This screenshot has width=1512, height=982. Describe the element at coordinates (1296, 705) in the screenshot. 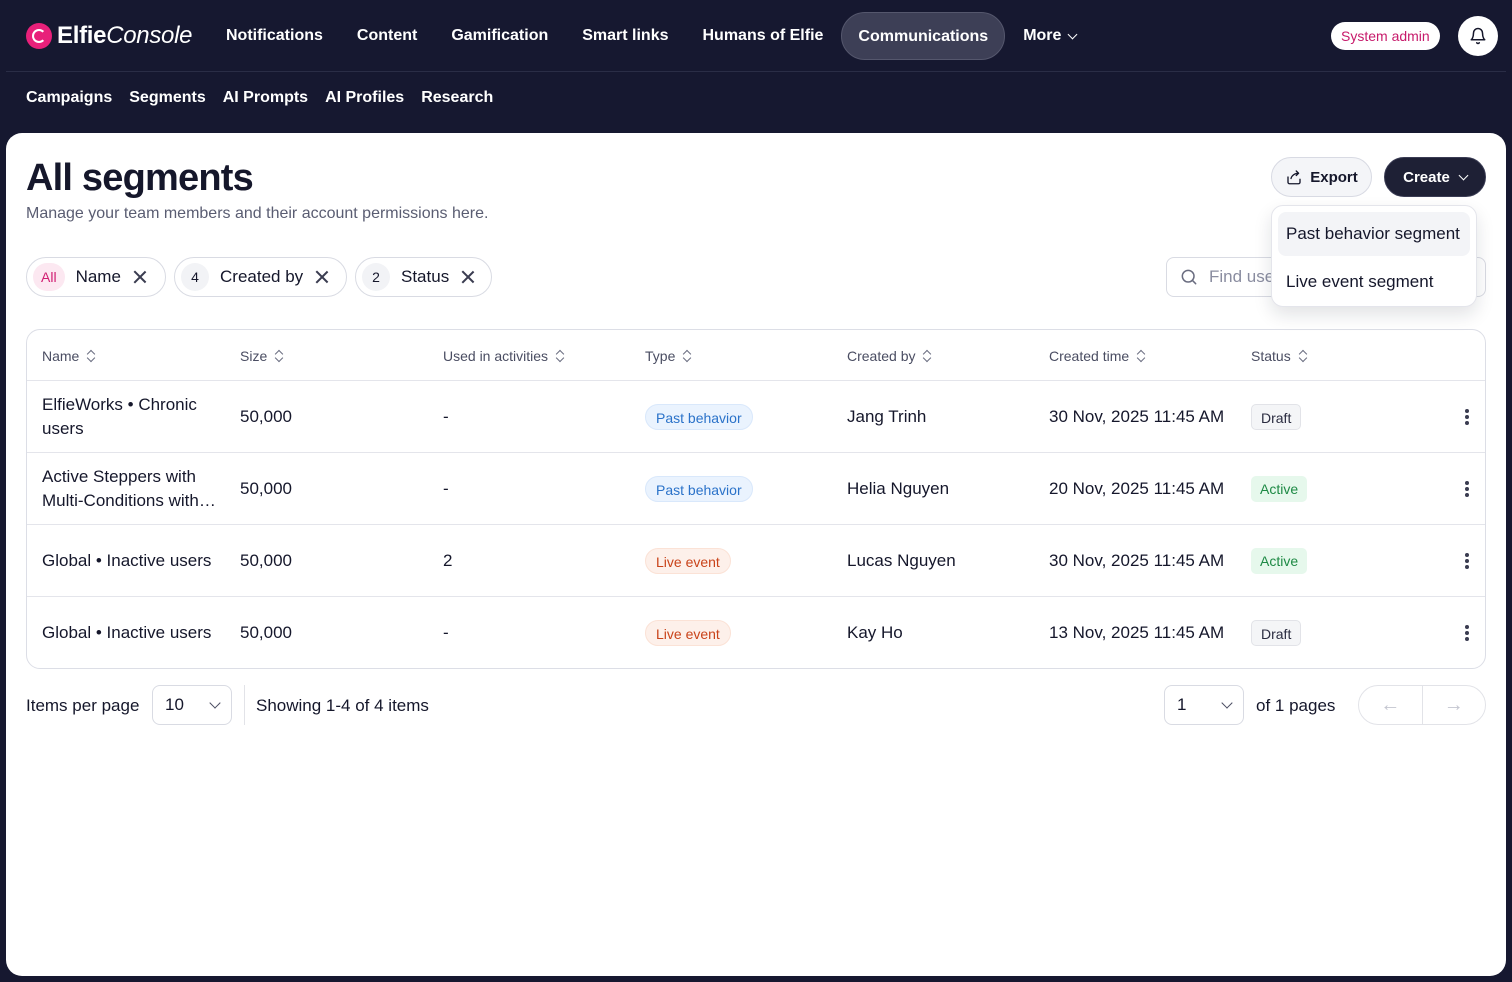

I see `page-total: of 1 pages` at that location.